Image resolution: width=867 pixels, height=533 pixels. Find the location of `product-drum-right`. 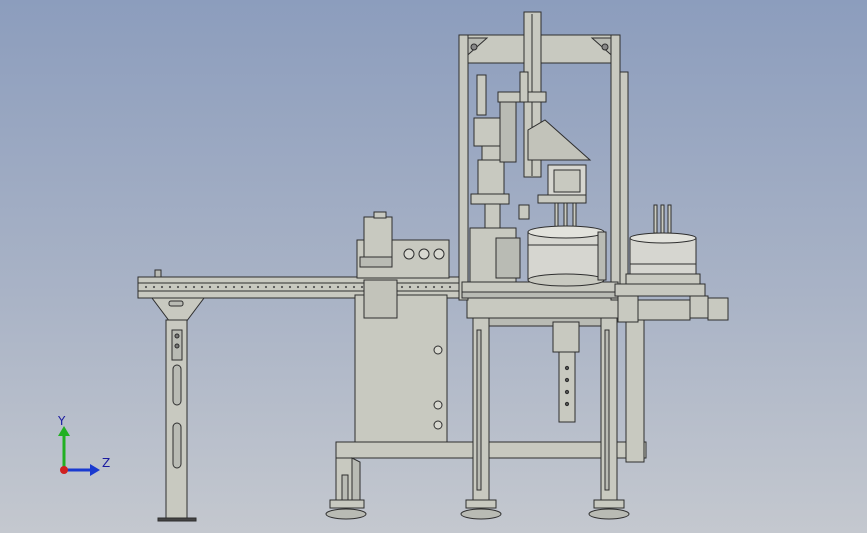

product-drum-right is located at coordinates (663, 244).